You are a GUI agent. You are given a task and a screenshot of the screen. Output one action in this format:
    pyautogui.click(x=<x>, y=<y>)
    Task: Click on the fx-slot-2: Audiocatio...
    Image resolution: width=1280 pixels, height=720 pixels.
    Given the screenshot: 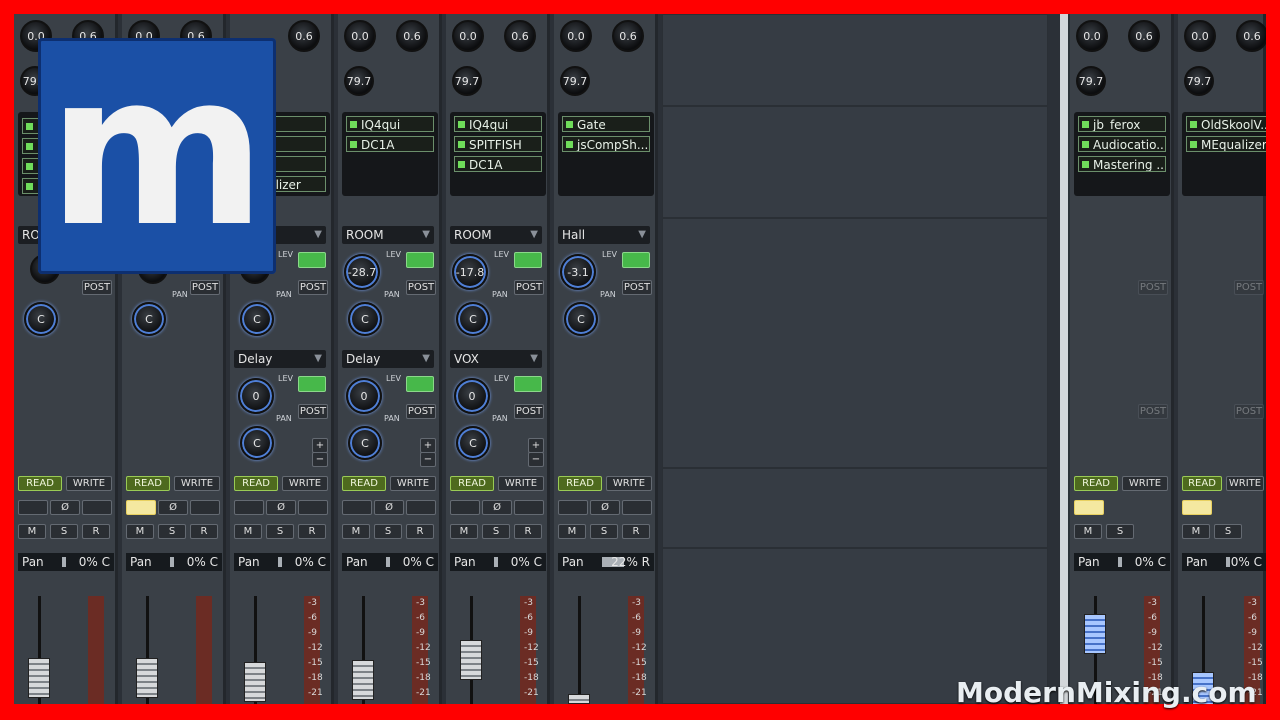 What is the action you would take?
    pyautogui.click(x=1122, y=144)
    